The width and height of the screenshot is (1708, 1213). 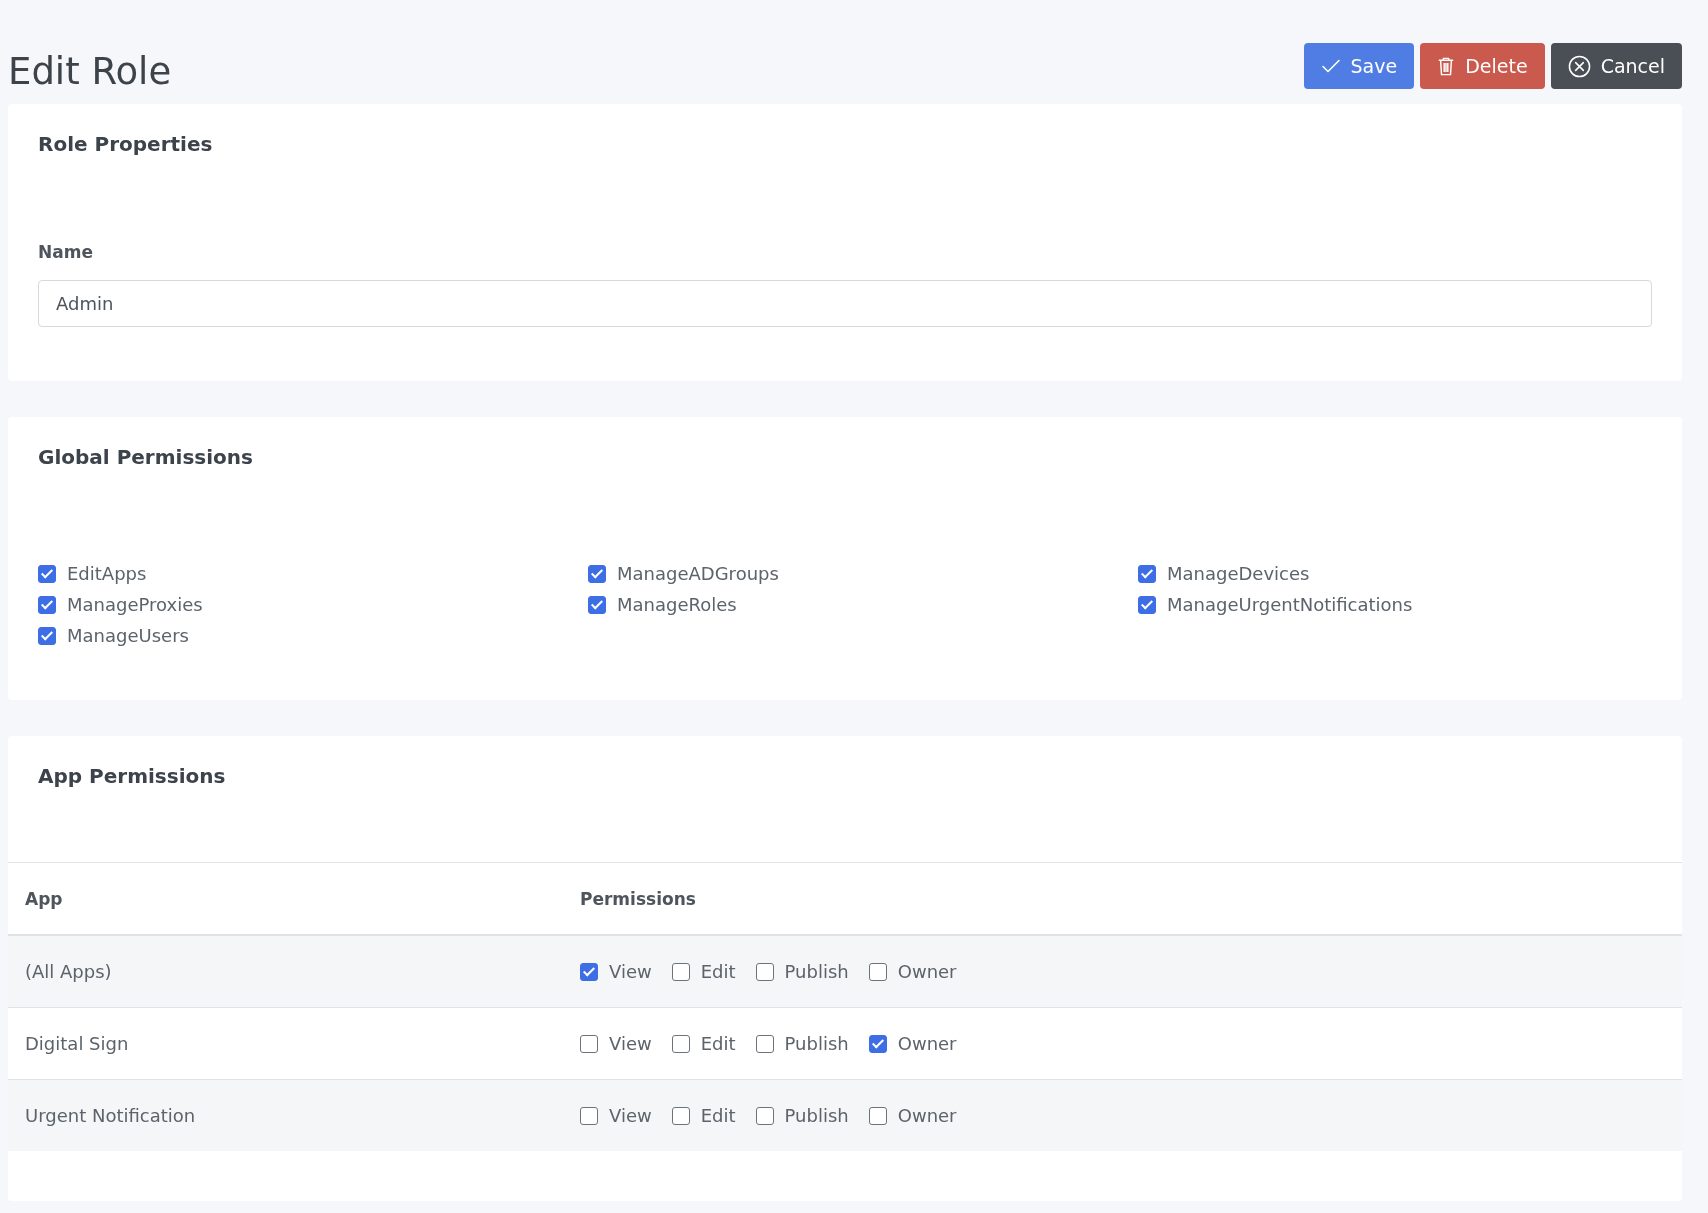 I want to click on page-title: Edit Role, so click(x=90, y=71).